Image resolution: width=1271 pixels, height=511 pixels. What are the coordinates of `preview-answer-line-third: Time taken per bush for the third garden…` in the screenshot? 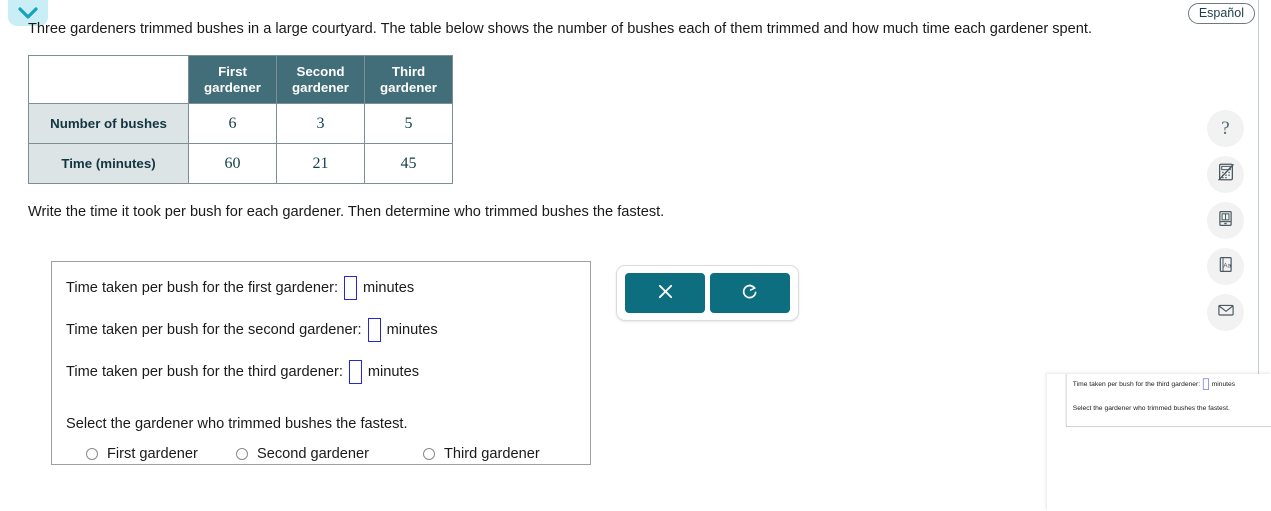 It's located at (1171, 384).